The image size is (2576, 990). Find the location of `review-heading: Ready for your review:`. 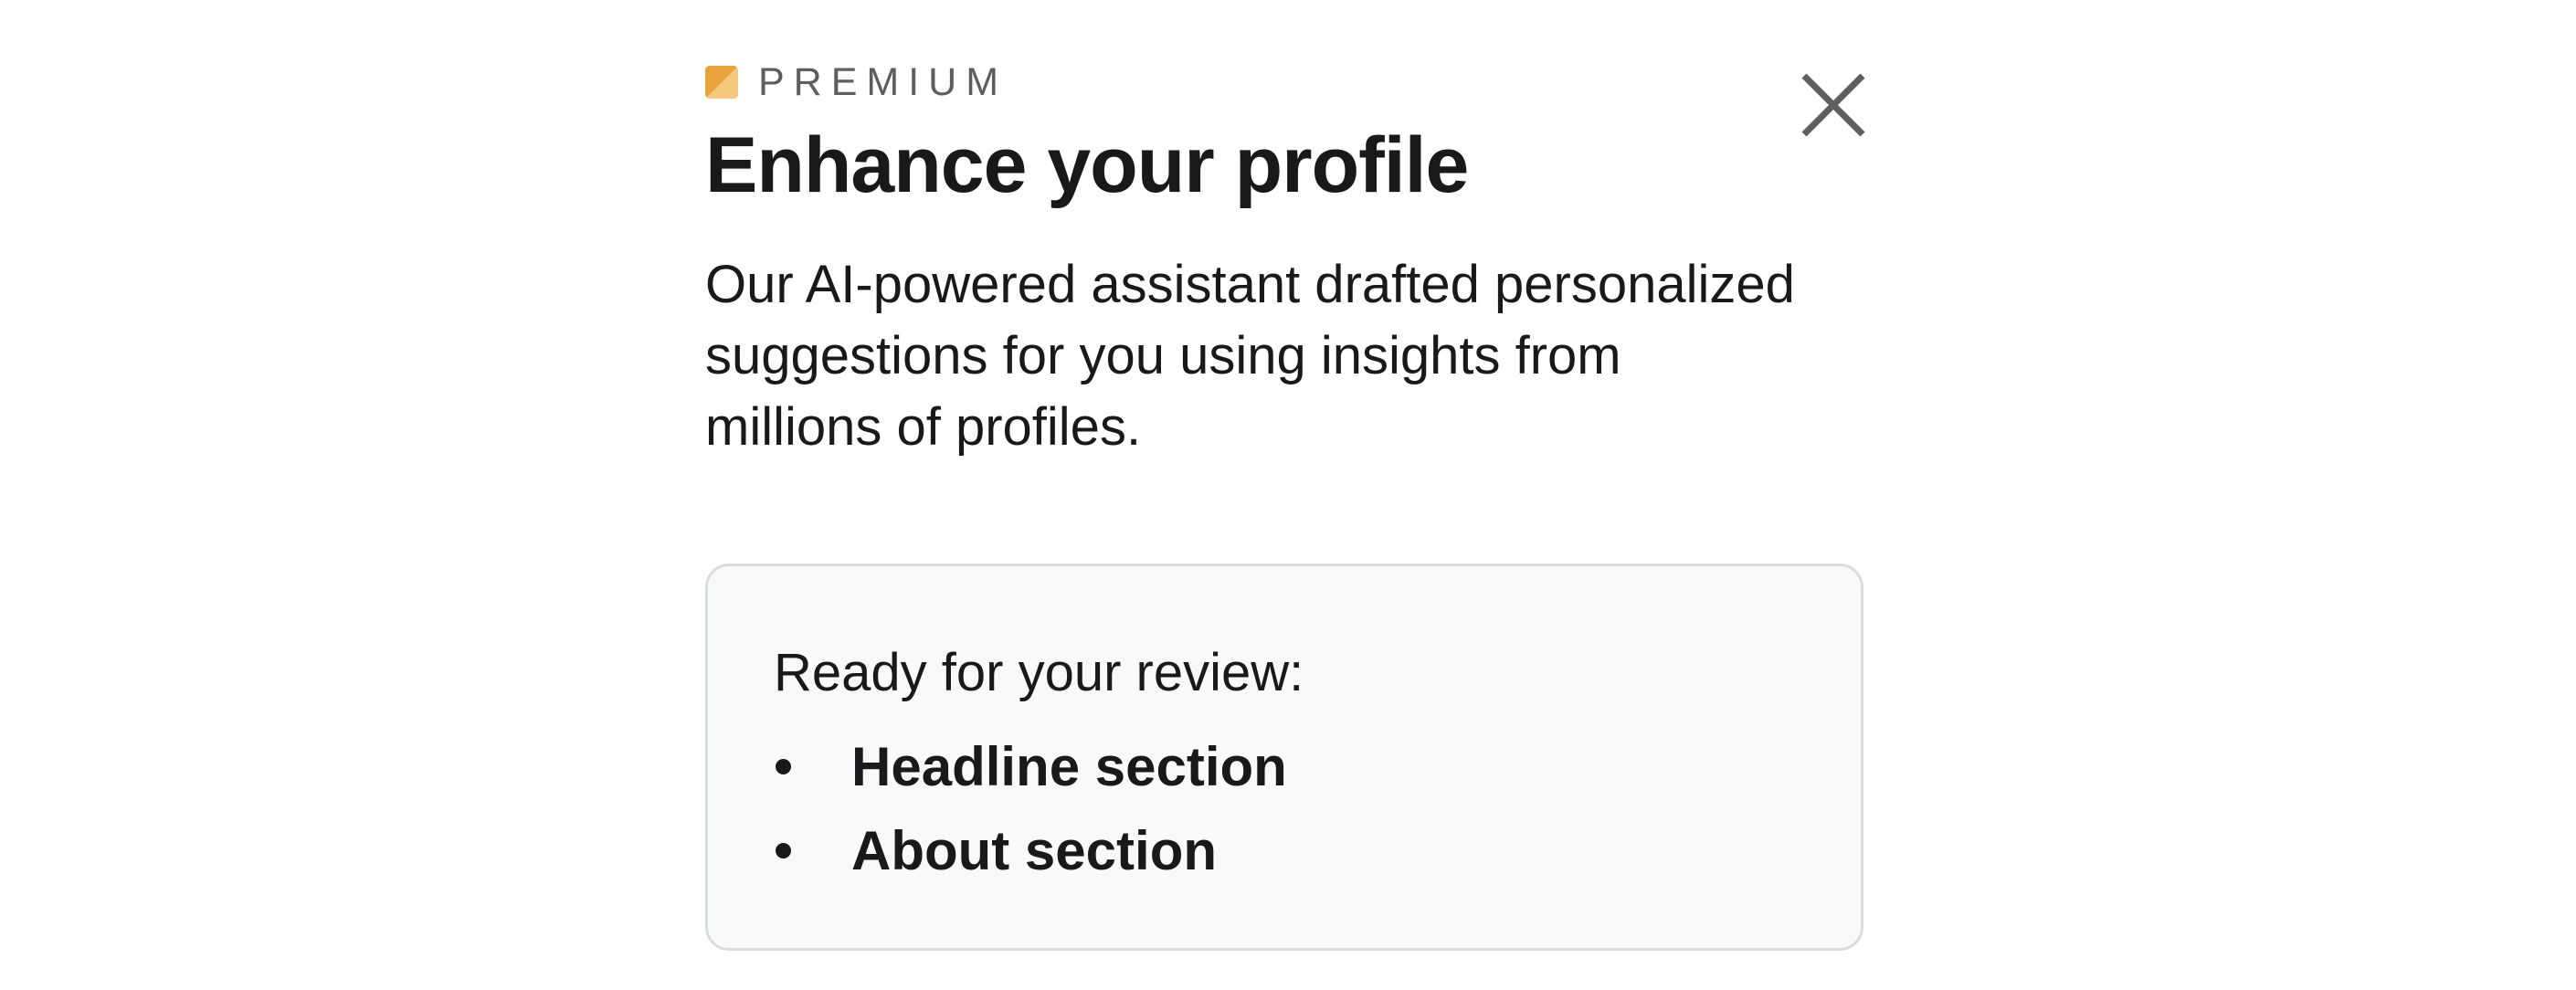

review-heading: Ready for your review: is located at coordinates (1039, 672).